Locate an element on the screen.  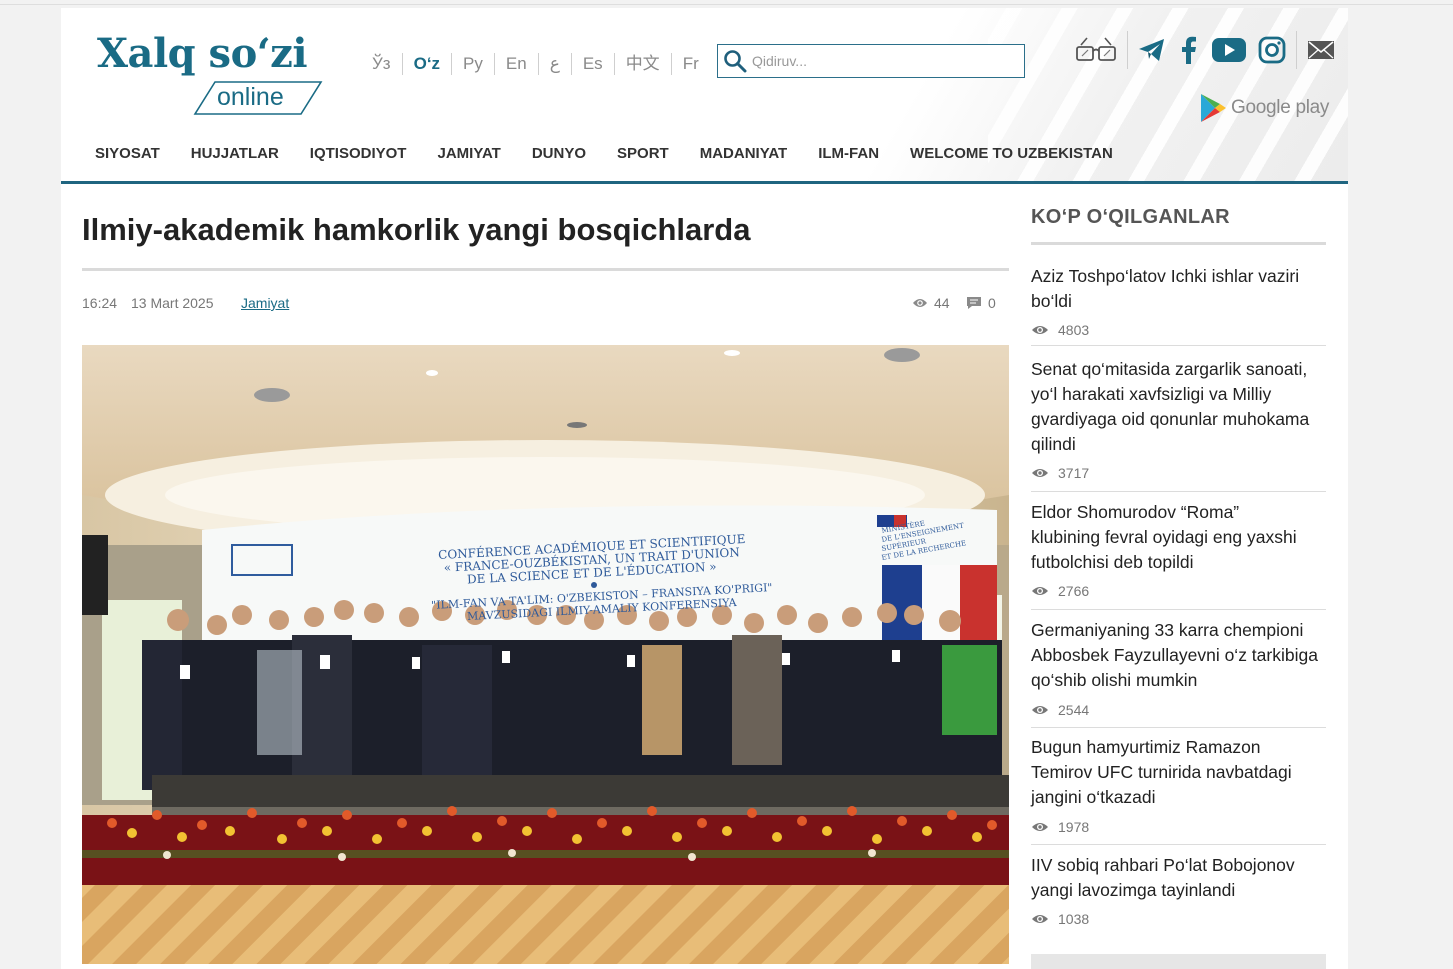
lang-latin-uz: O‘z is located at coordinates (428, 64).